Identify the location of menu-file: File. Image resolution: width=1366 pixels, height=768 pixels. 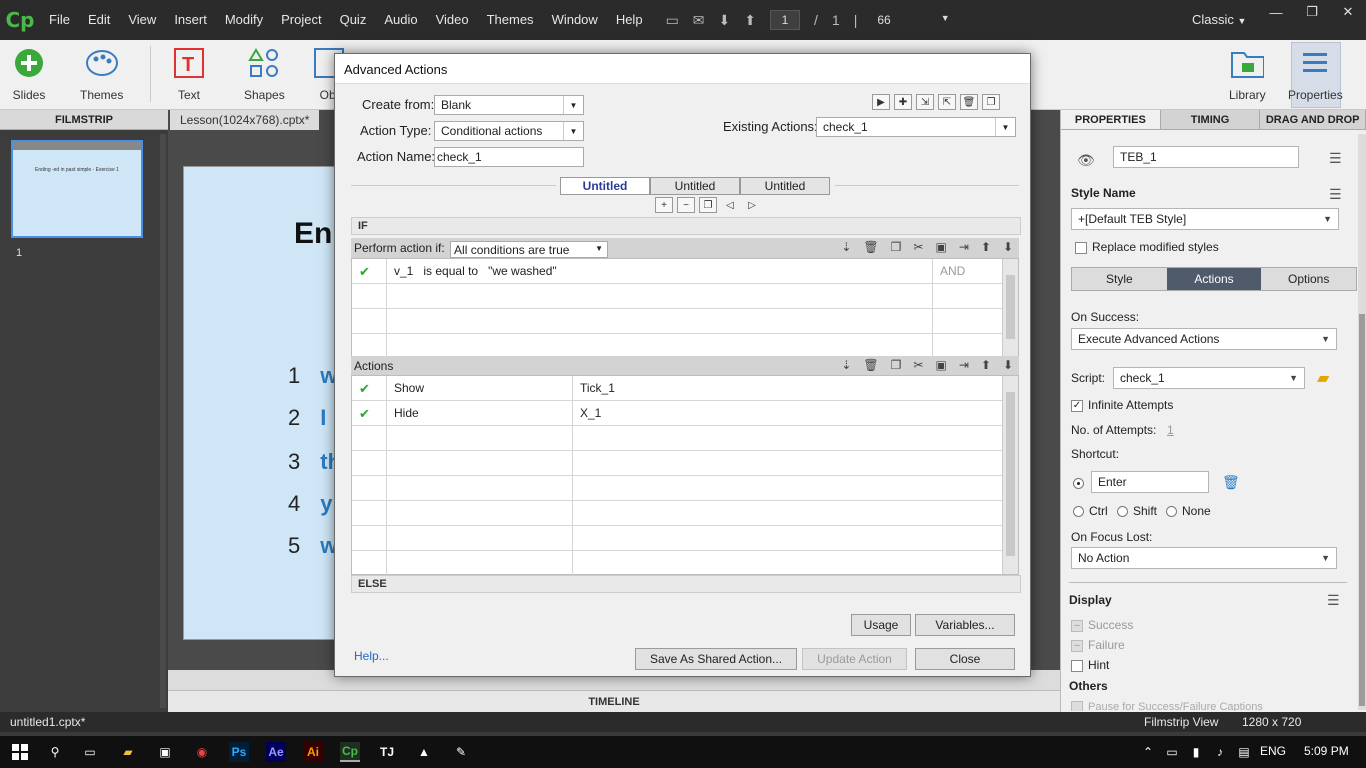
(59, 20).